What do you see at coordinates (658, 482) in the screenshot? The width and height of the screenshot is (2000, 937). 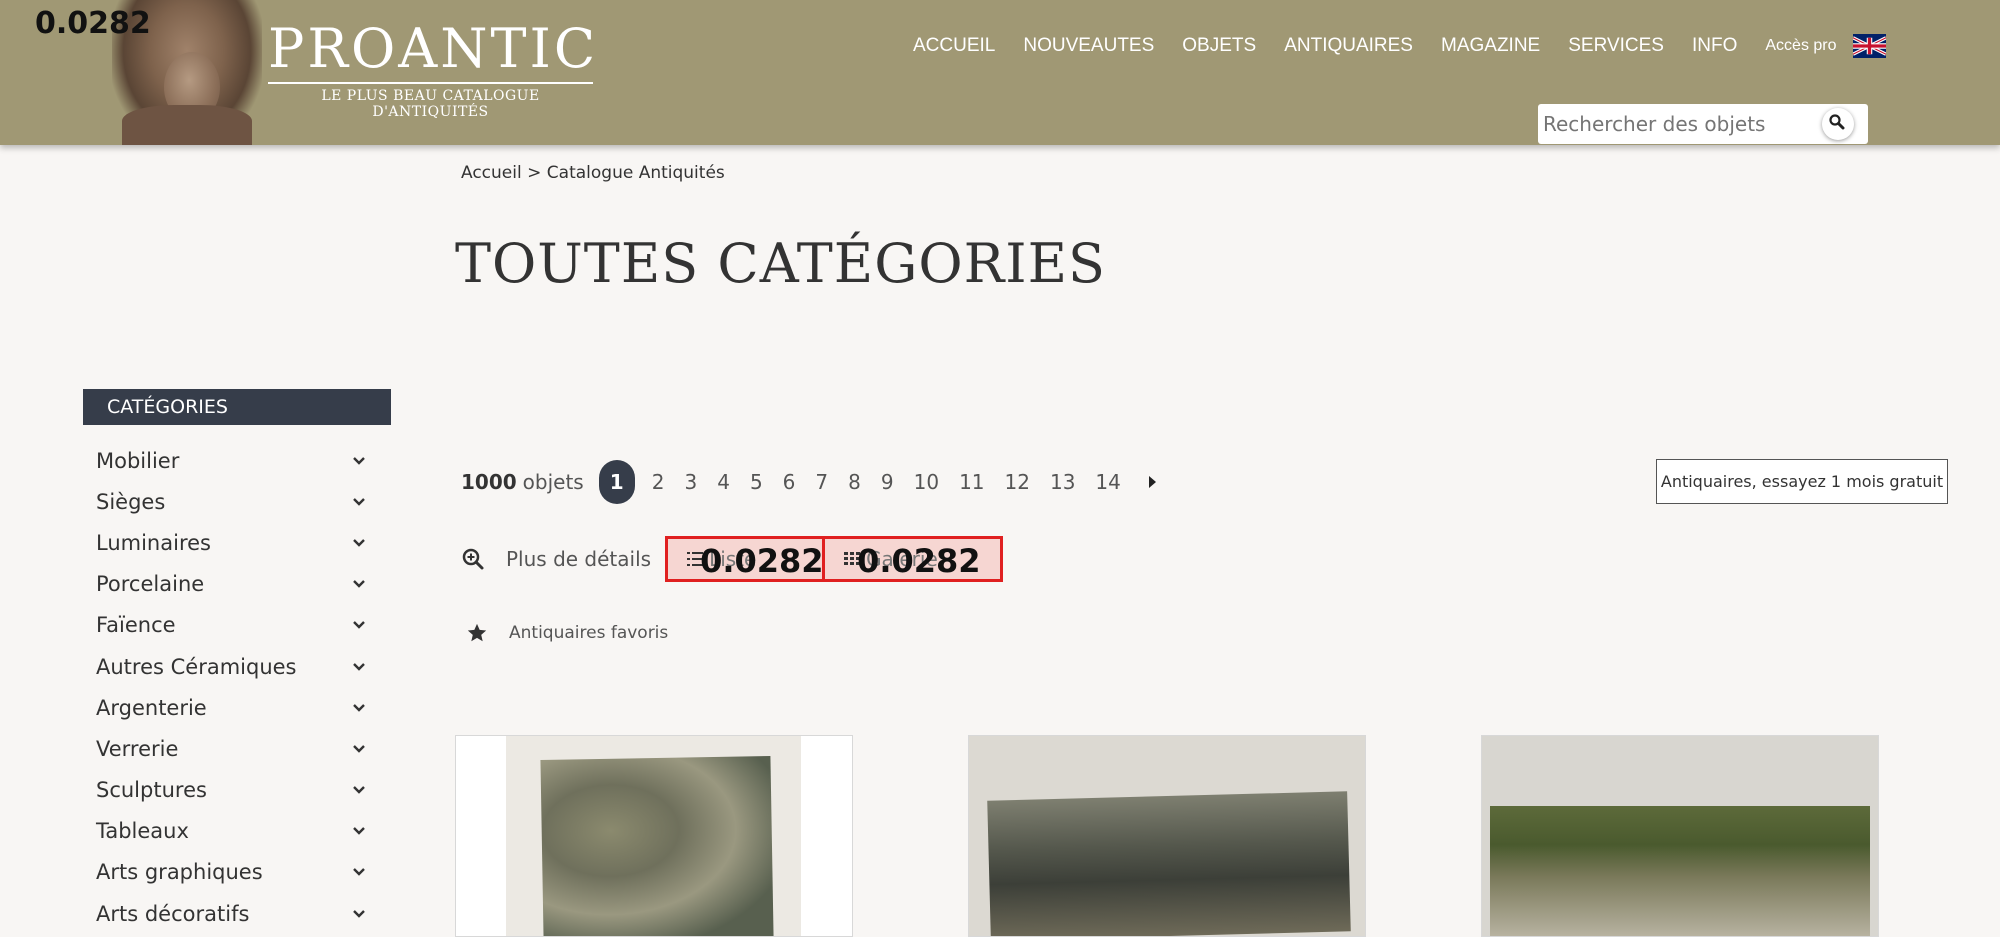 I see `page-link: 2` at bounding box center [658, 482].